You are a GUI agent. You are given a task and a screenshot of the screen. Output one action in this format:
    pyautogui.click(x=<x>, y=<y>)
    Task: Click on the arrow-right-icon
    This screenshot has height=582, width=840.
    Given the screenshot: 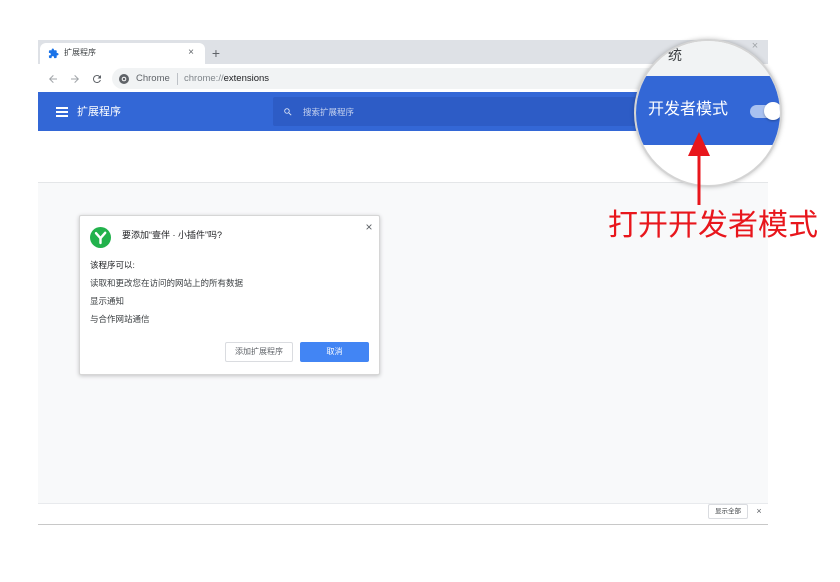 What is the action you would take?
    pyautogui.click(x=75, y=79)
    